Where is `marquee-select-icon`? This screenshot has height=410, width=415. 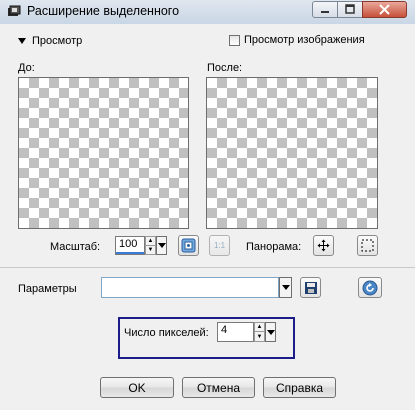 marquee-select-icon is located at coordinates (367, 245).